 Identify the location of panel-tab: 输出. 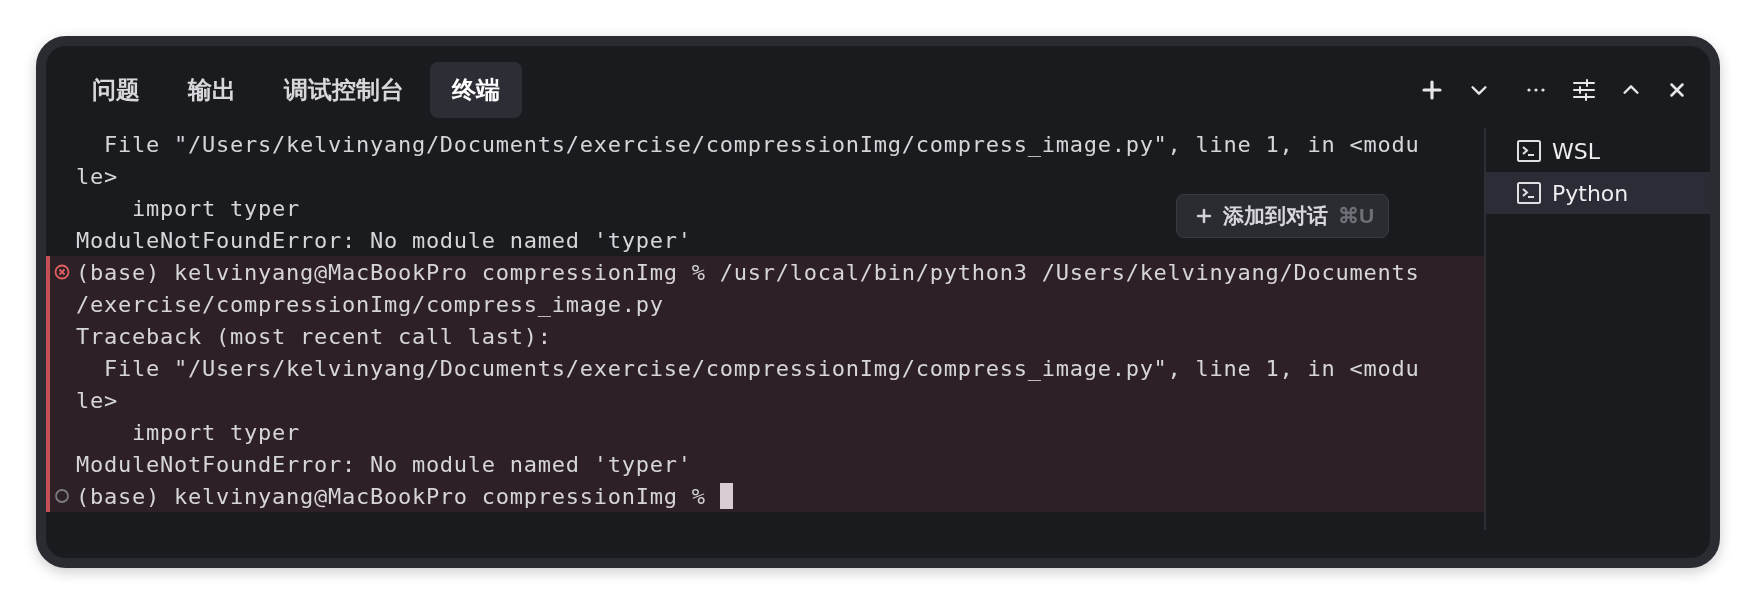
(212, 90).